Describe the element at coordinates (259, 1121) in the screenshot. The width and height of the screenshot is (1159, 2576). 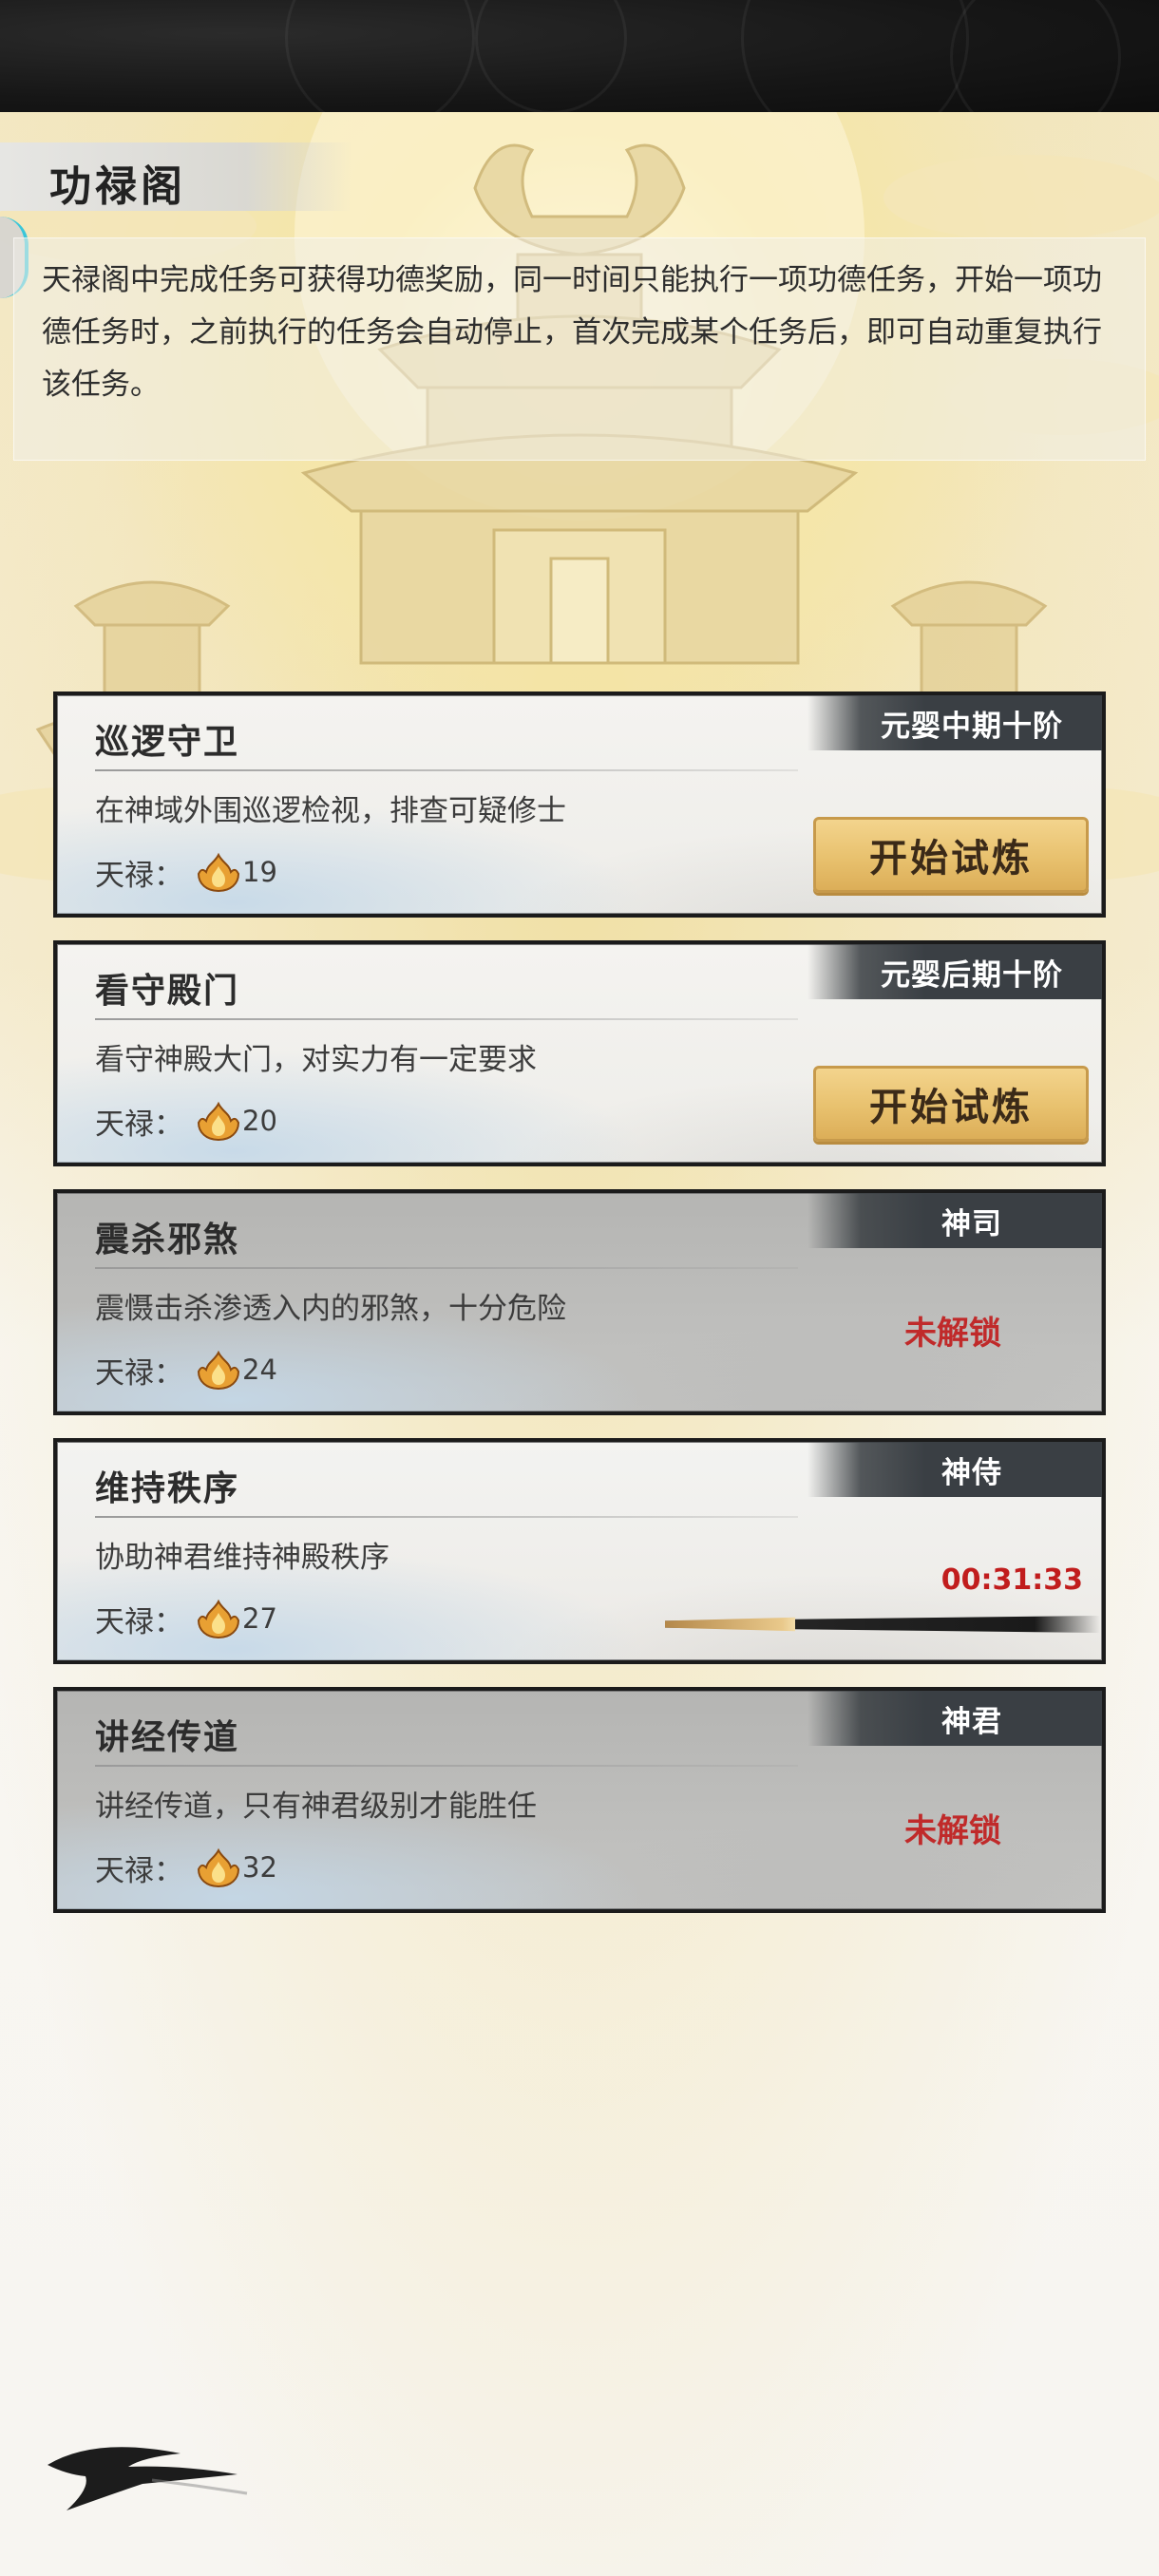
I see `reward-amount: 20` at that location.